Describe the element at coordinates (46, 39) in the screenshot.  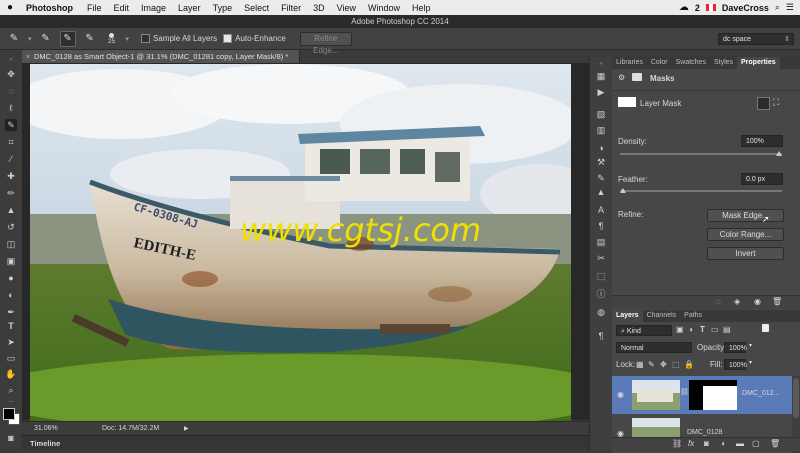
I see `new-selection-icon: ✎` at that location.